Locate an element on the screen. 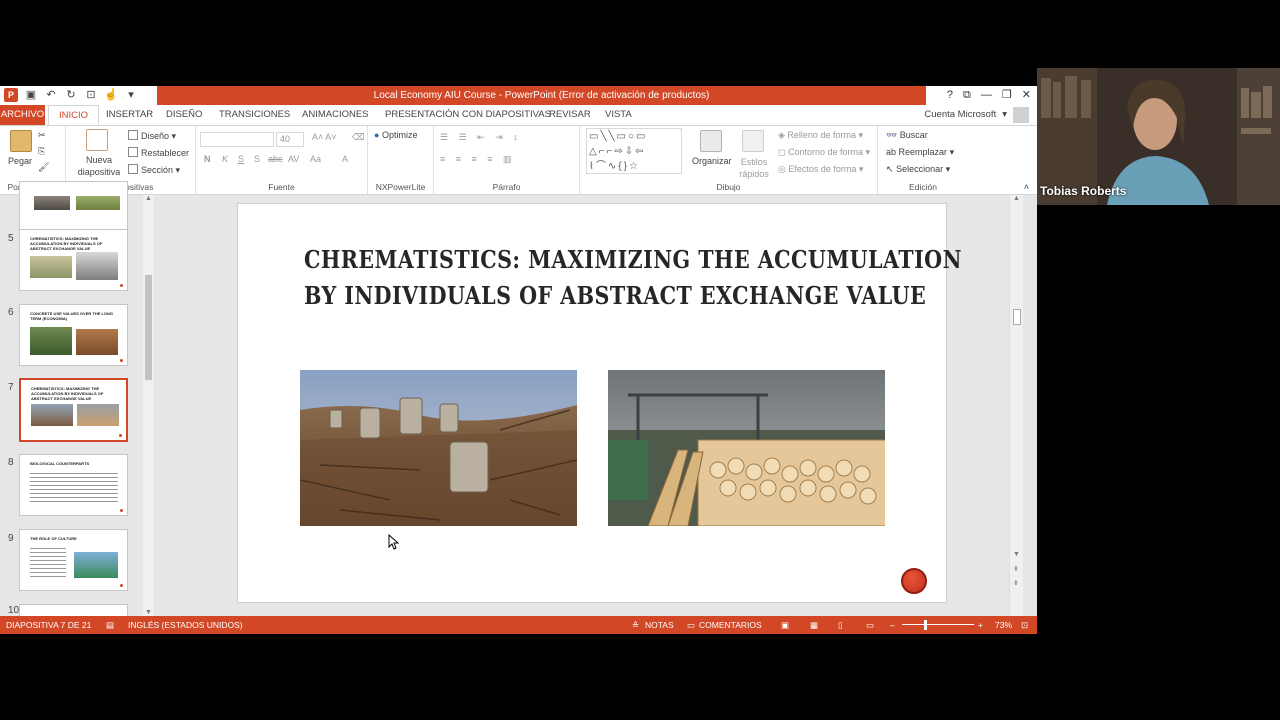 This screenshot has height=720, width=1280. spellcheck-icon: ▤ is located at coordinates (110, 625).